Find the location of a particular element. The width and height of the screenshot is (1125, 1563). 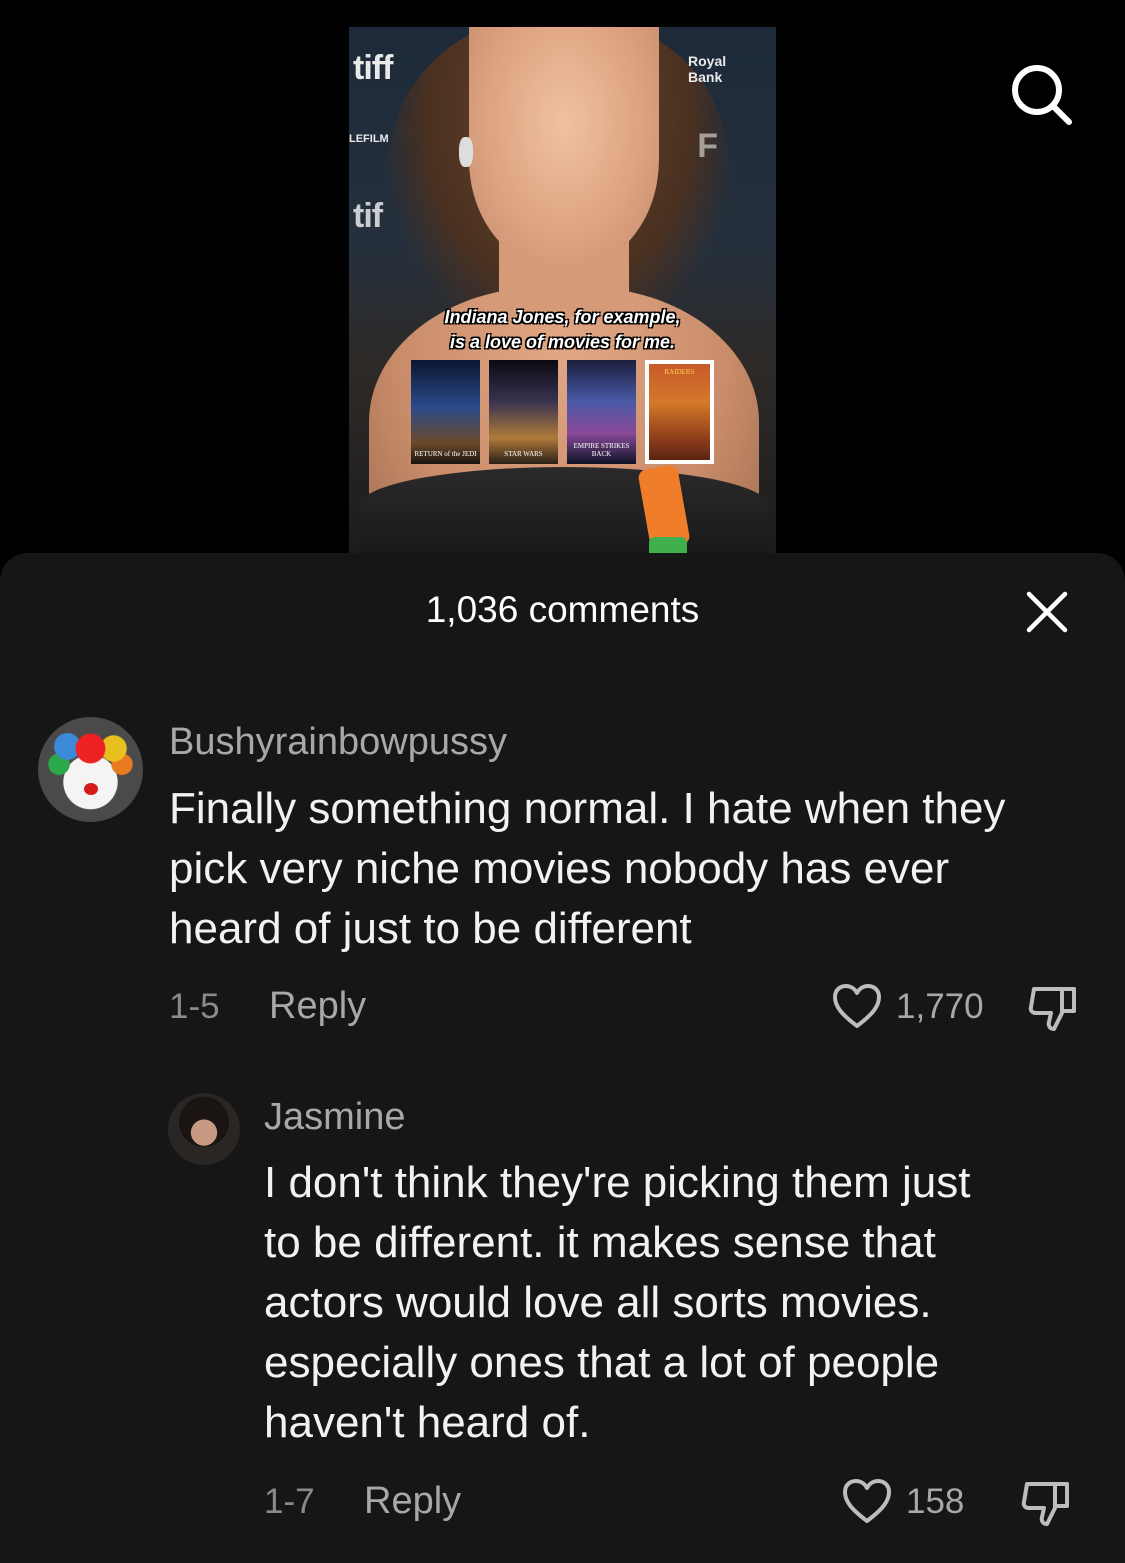

subject-face is located at coordinates (564, 147).